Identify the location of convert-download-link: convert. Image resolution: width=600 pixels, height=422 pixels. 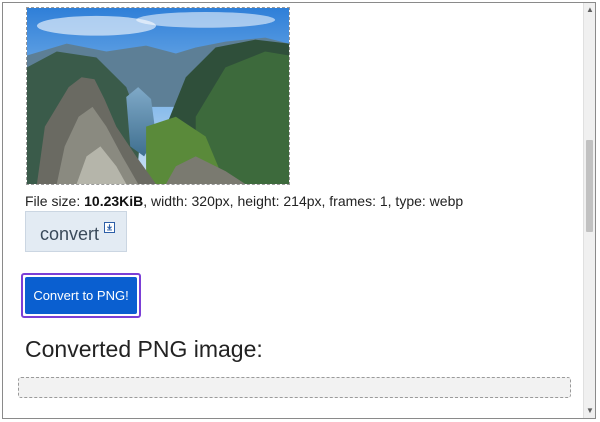
(76, 231).